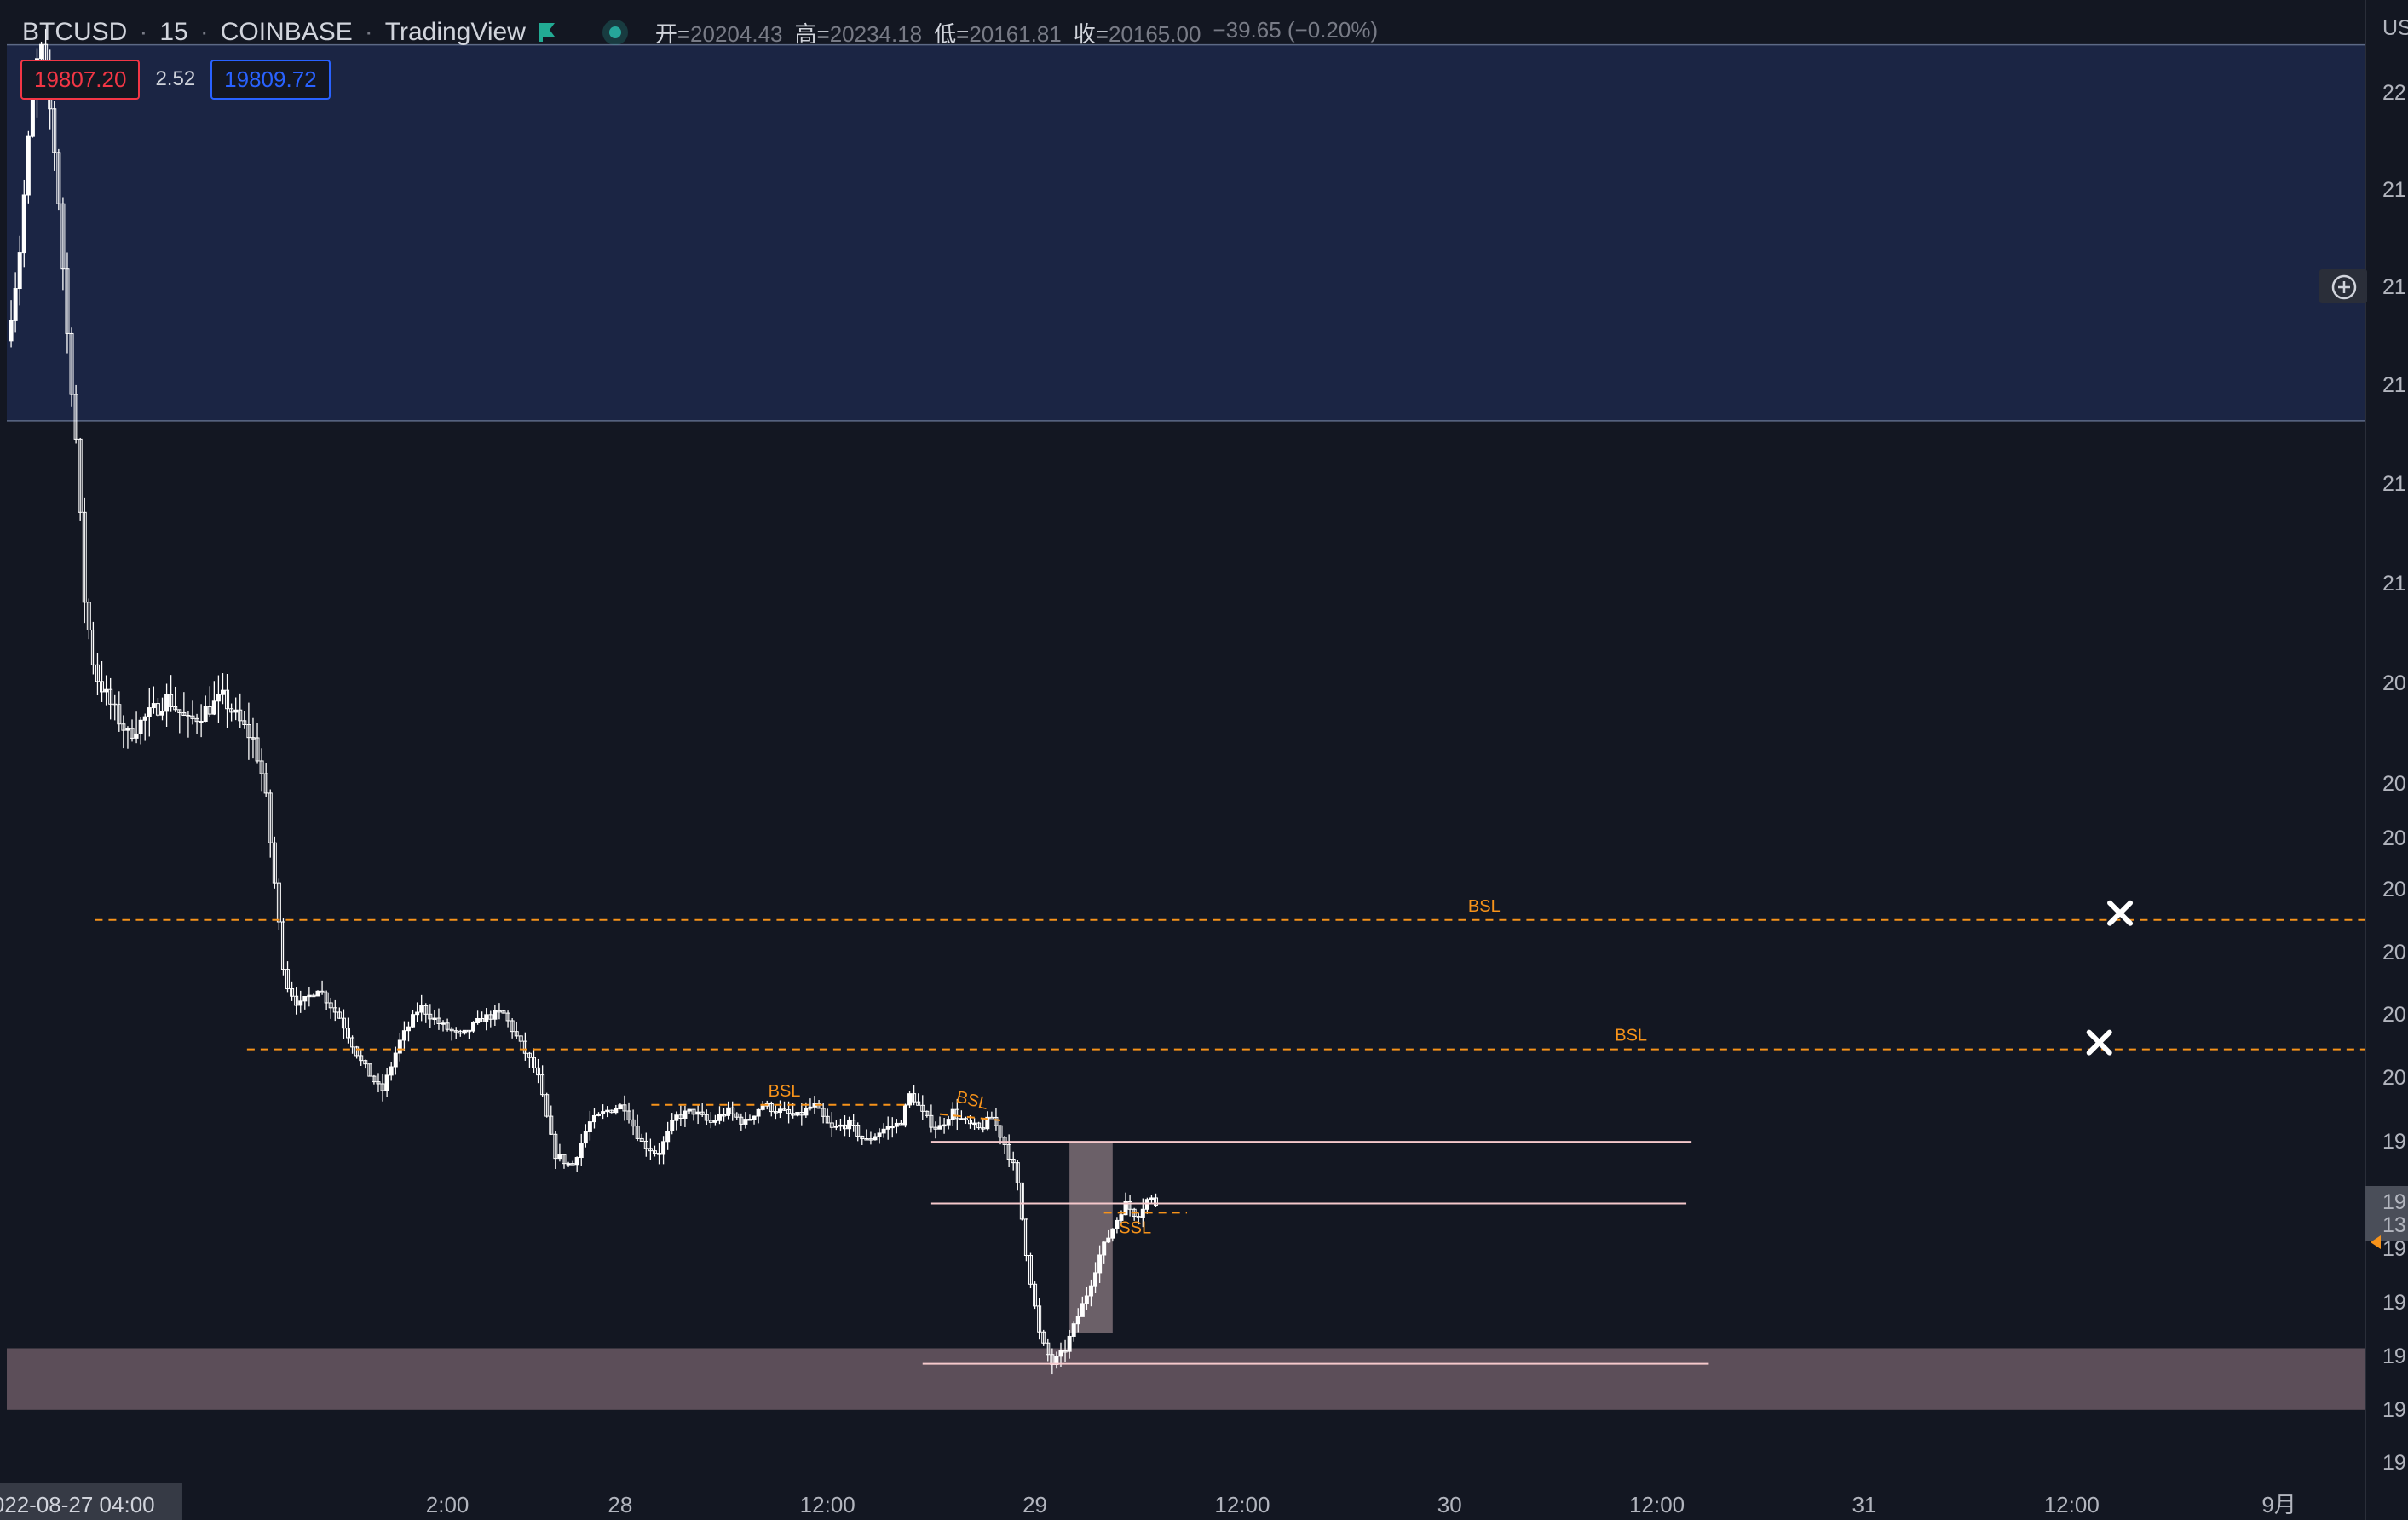 This screenshot has width=2408, height=1520. Describe the element at coordinates (80, 80) in the screenshot. I see `sell-button: 19807.20` at that location.